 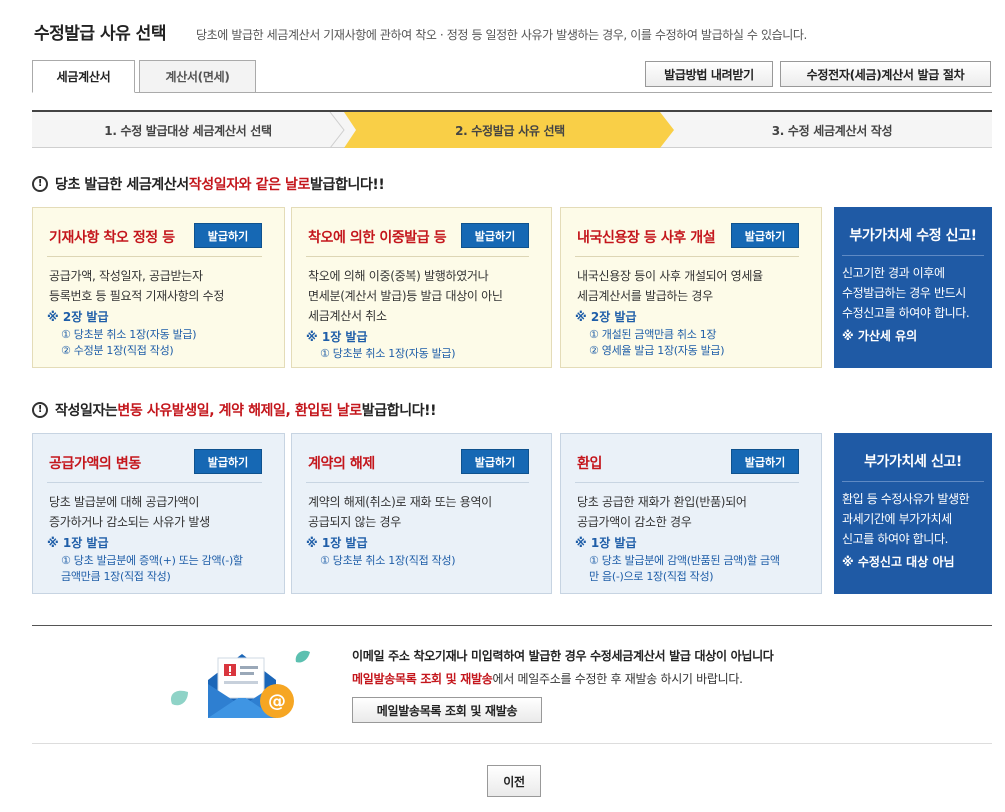 What do you see at coordinates (347, 316) in the screenshot?
I see `card-body-line: 세금계산서 취소` at bounding box center [347, 316].